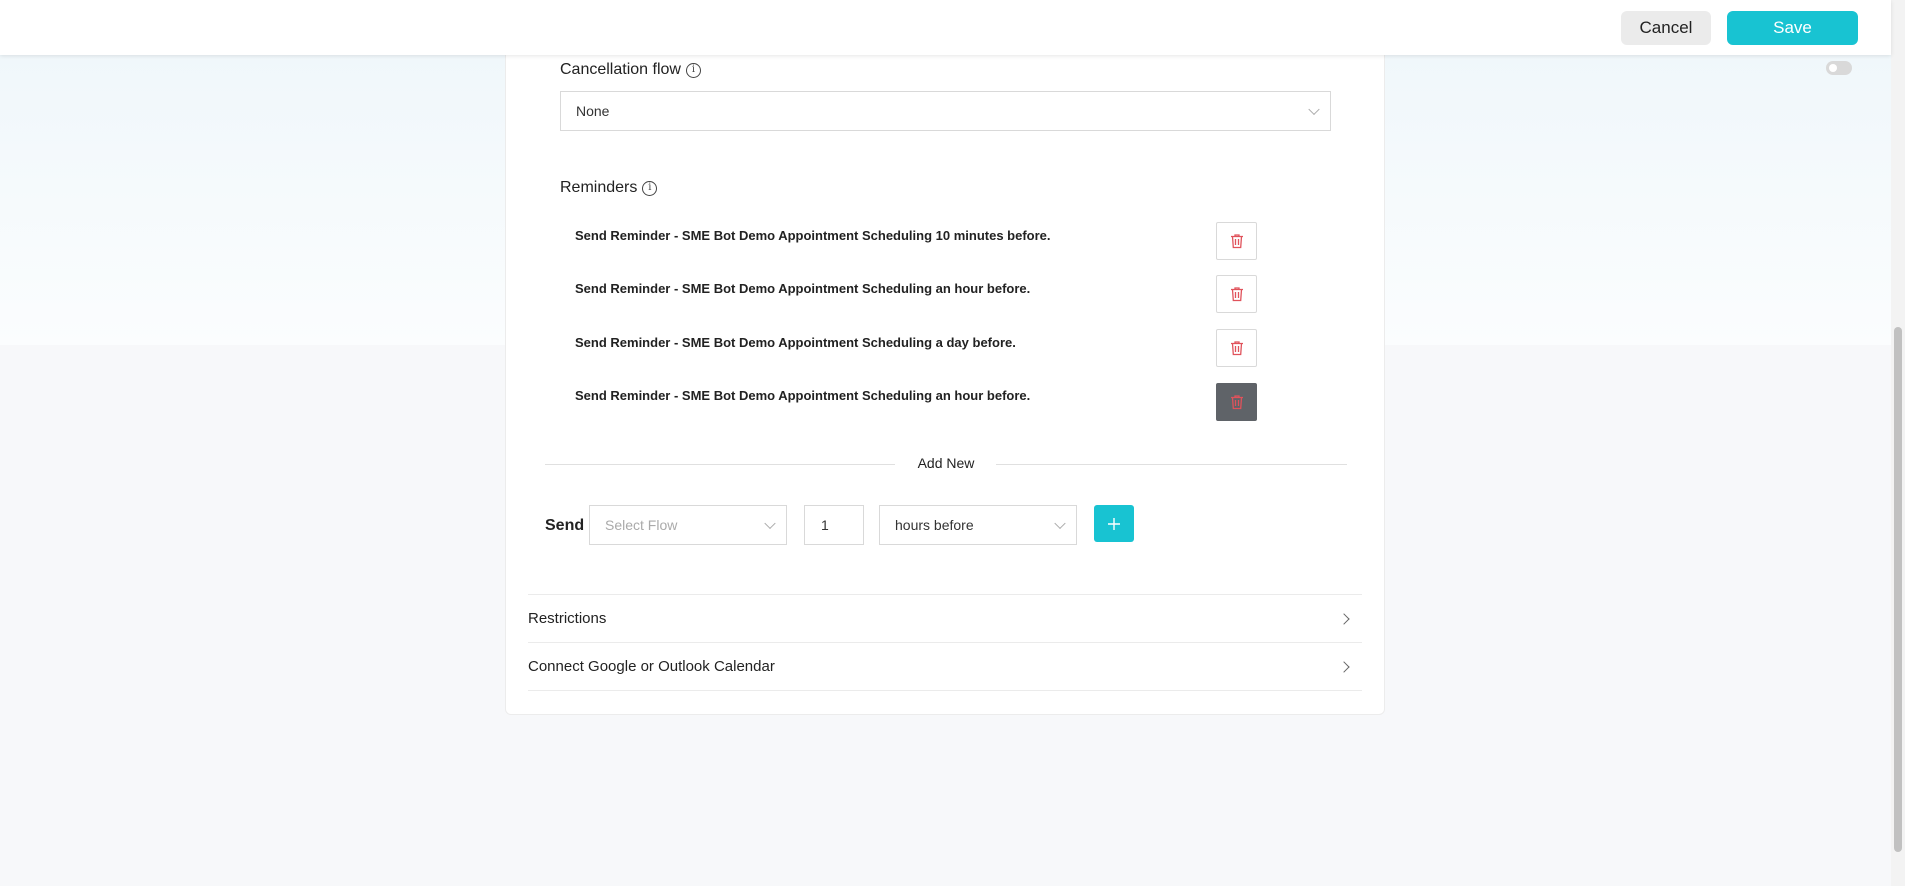  What do you see at coordinates (1833, 68) in the screenshot?
I see `toggle-knob` at bounding box center [1833, 68].